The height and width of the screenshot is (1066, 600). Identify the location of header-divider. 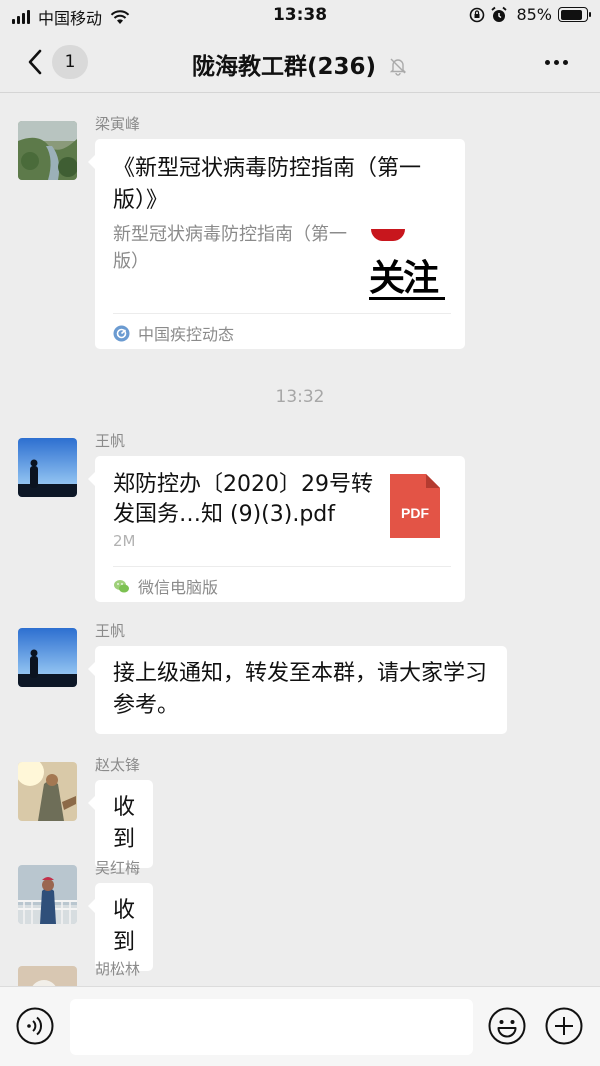
(300, 92).